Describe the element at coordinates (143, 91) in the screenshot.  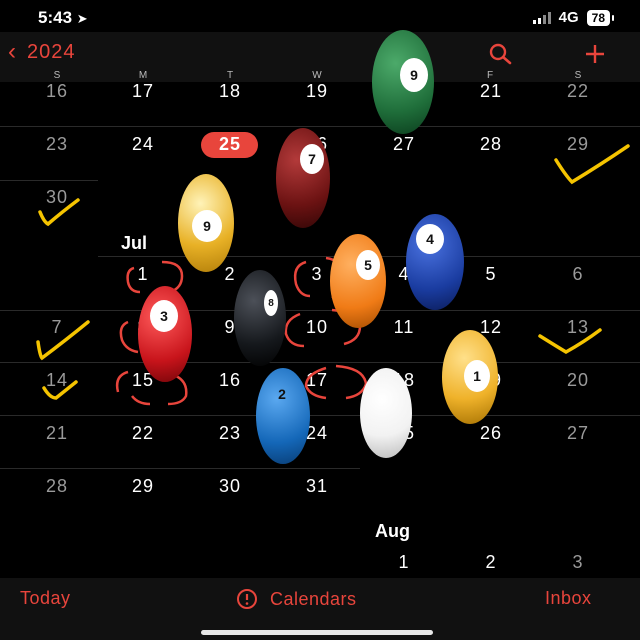
I see `calendar-day: 17` at that location.